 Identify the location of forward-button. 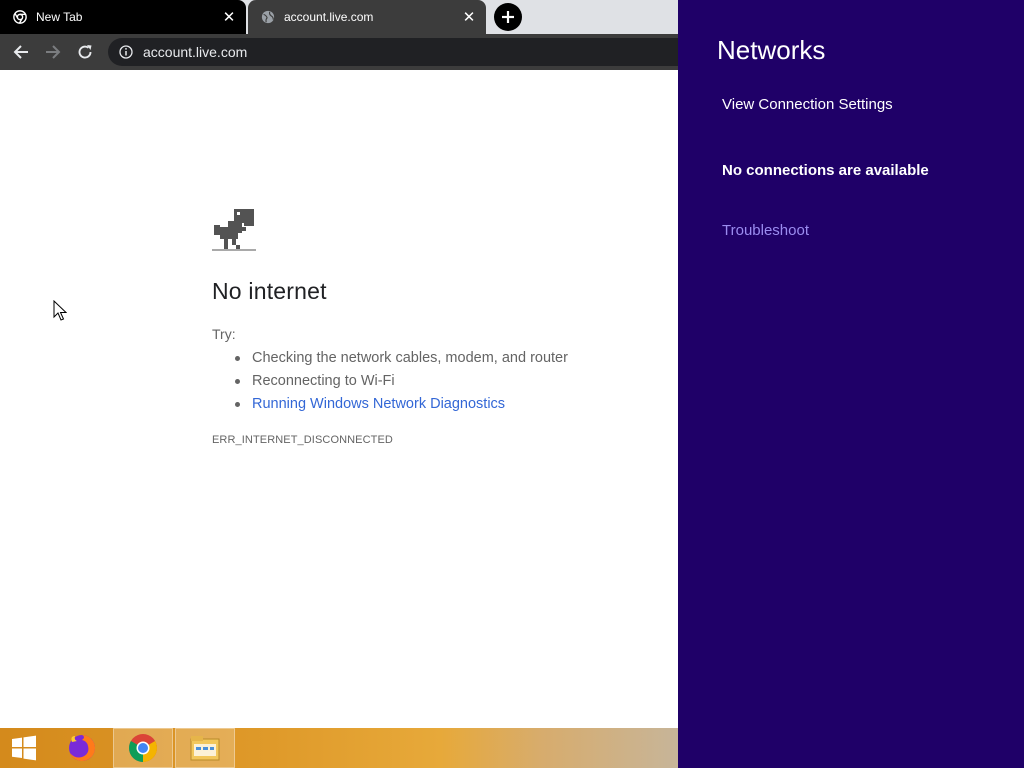
(53, 52).